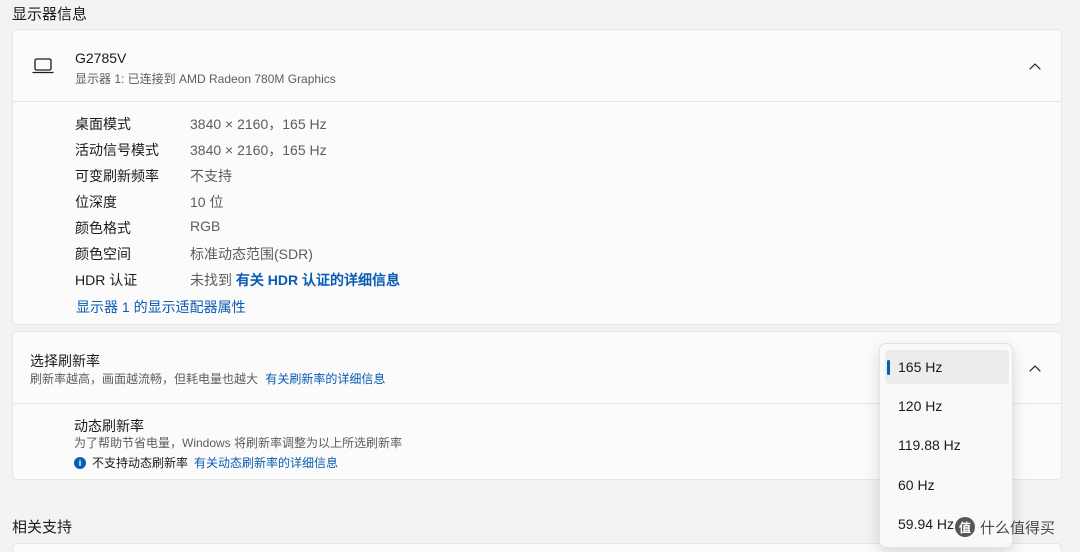 The image size is (1080, 552). What do you see at coordinates (211, 280) in the screenshot?
I see `hdr-value: 未找到` at bounding box center [211, 280].